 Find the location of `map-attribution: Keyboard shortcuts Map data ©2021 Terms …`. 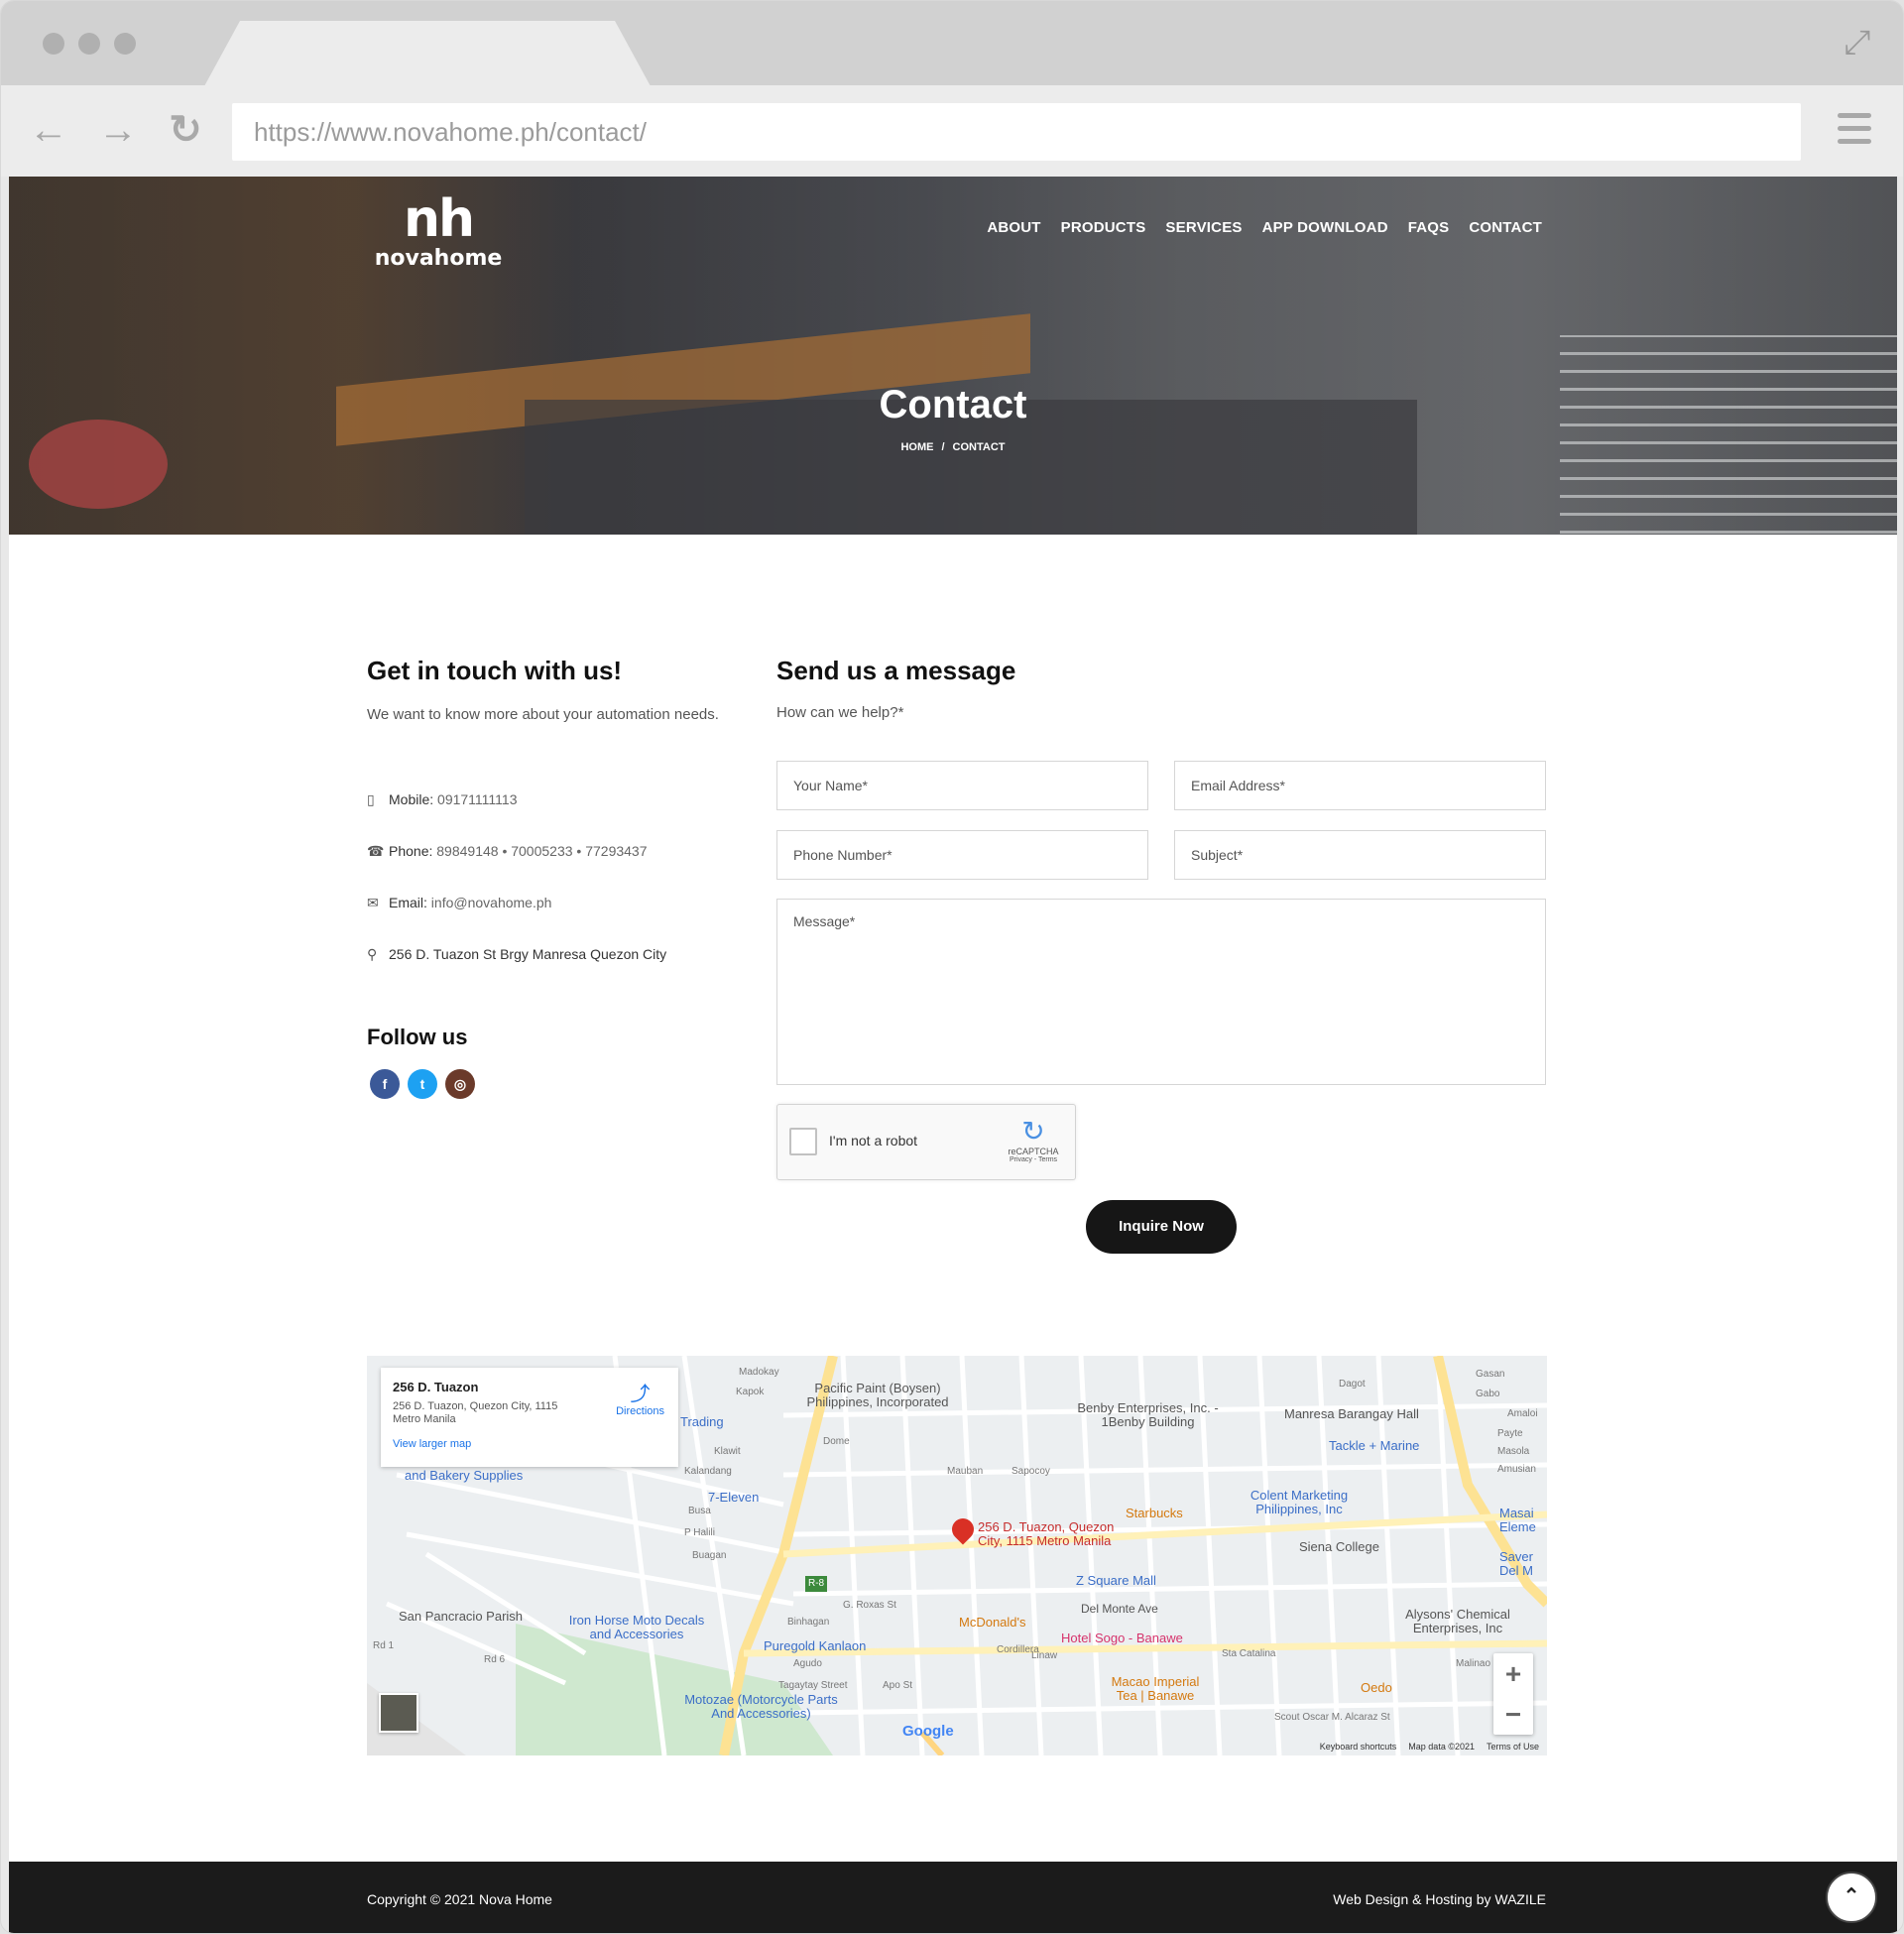

map-attribution: Keyboard shortcuts Map data ©2021 Terms … is located at coordinates (1429, 1747).